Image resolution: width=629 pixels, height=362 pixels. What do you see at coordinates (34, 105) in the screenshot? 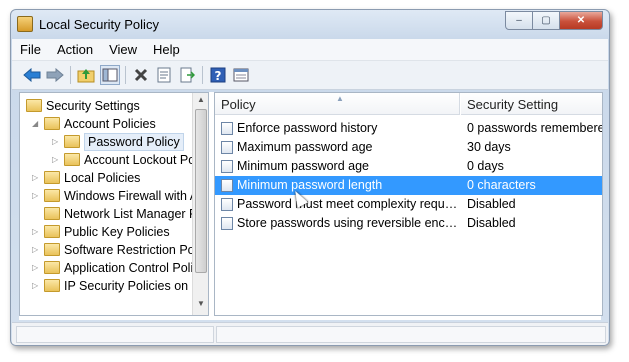
I see `security-settings-icon` at bounding box center [34, 105].